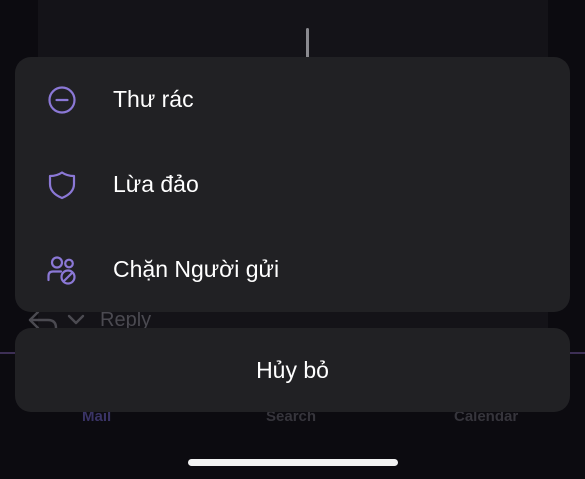 The width and height of the screenshot is (585, 479). What do you see at coordinates (62, 99) in the screenshot?
I see `minus-circle-icon` at bounding box center [62, 99].